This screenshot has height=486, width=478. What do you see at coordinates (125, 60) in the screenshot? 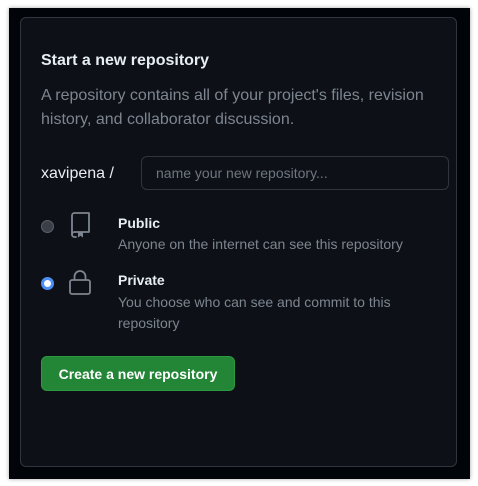
I see `panel-title: Start a new repository` at bounding box center [125, 60].